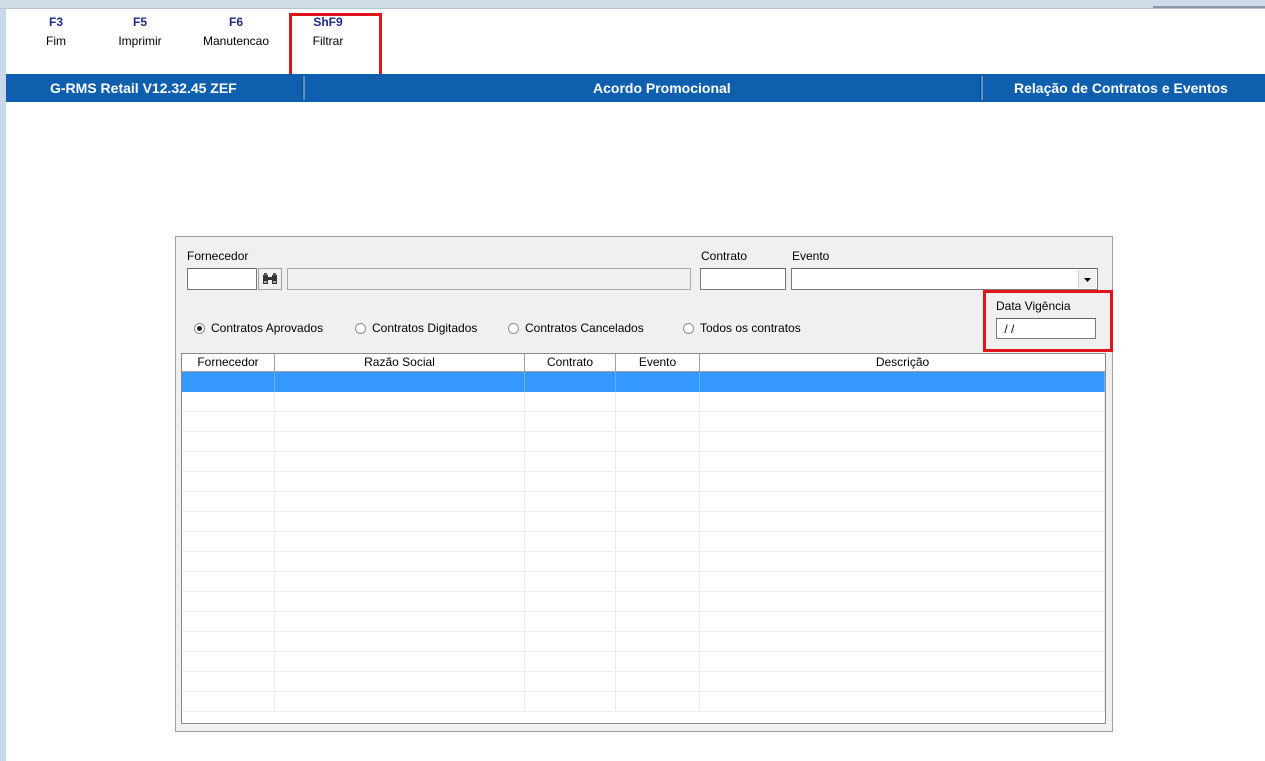 The height and width of the screenshot is (761, 1265). I want to click on contrato-input, so click(743, 279).